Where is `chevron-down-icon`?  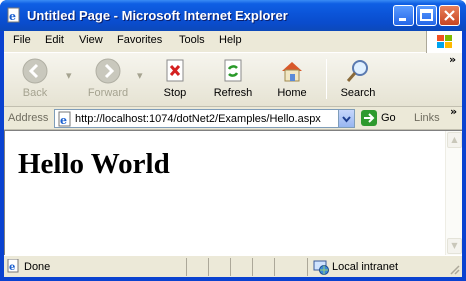 chevron-down-icon is located at coordinates (346, 119).